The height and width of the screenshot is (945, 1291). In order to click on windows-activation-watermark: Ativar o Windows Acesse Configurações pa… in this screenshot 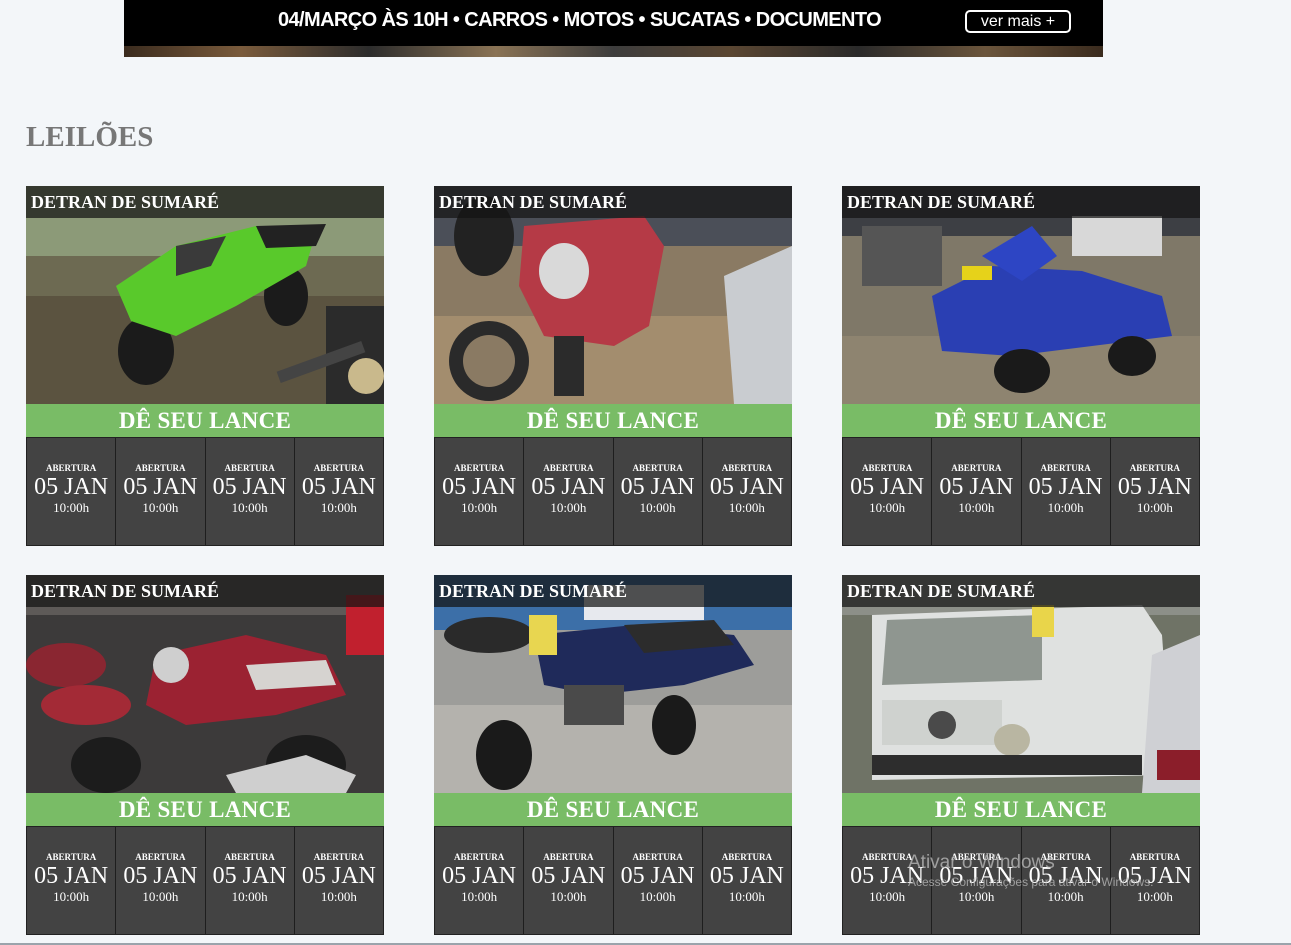, I will do `click(1030, 871)`.